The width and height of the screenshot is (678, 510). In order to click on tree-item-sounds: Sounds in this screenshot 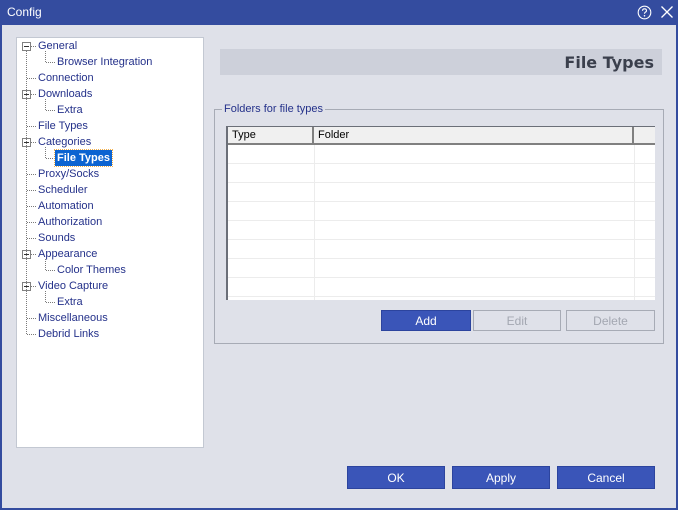, I will do `click(56, 238)`.